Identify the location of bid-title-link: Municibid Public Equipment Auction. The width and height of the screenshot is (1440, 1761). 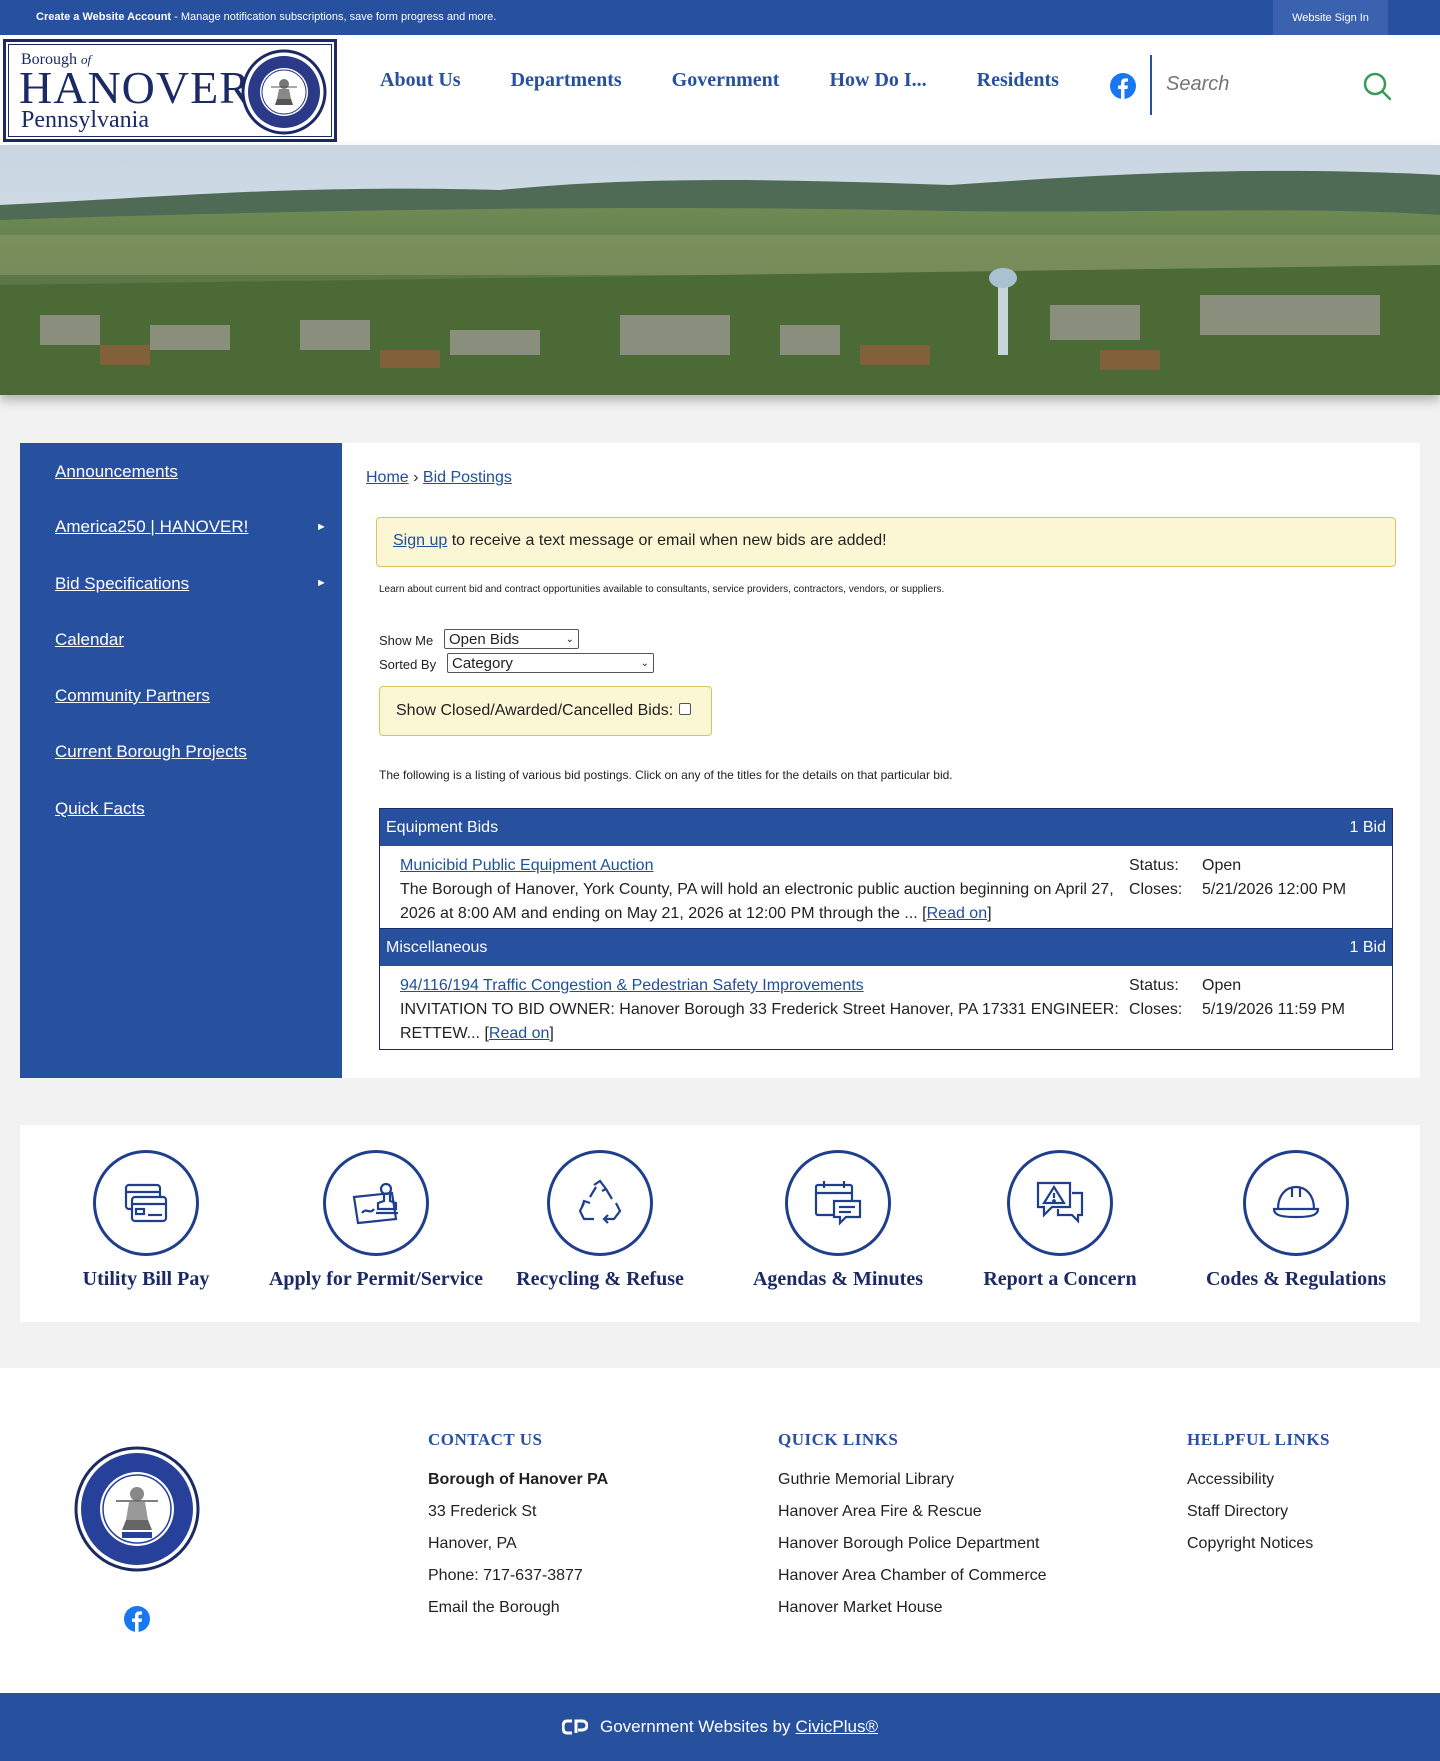
(526, 865).